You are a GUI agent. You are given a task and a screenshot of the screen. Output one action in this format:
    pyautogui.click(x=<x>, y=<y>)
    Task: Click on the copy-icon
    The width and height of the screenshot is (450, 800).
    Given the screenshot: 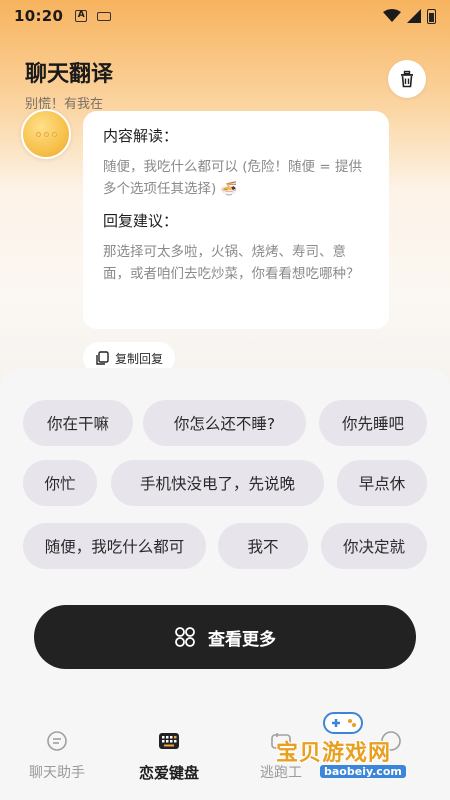 What is the action you would take?
    pyautogui.click(x=102, y=358)
    